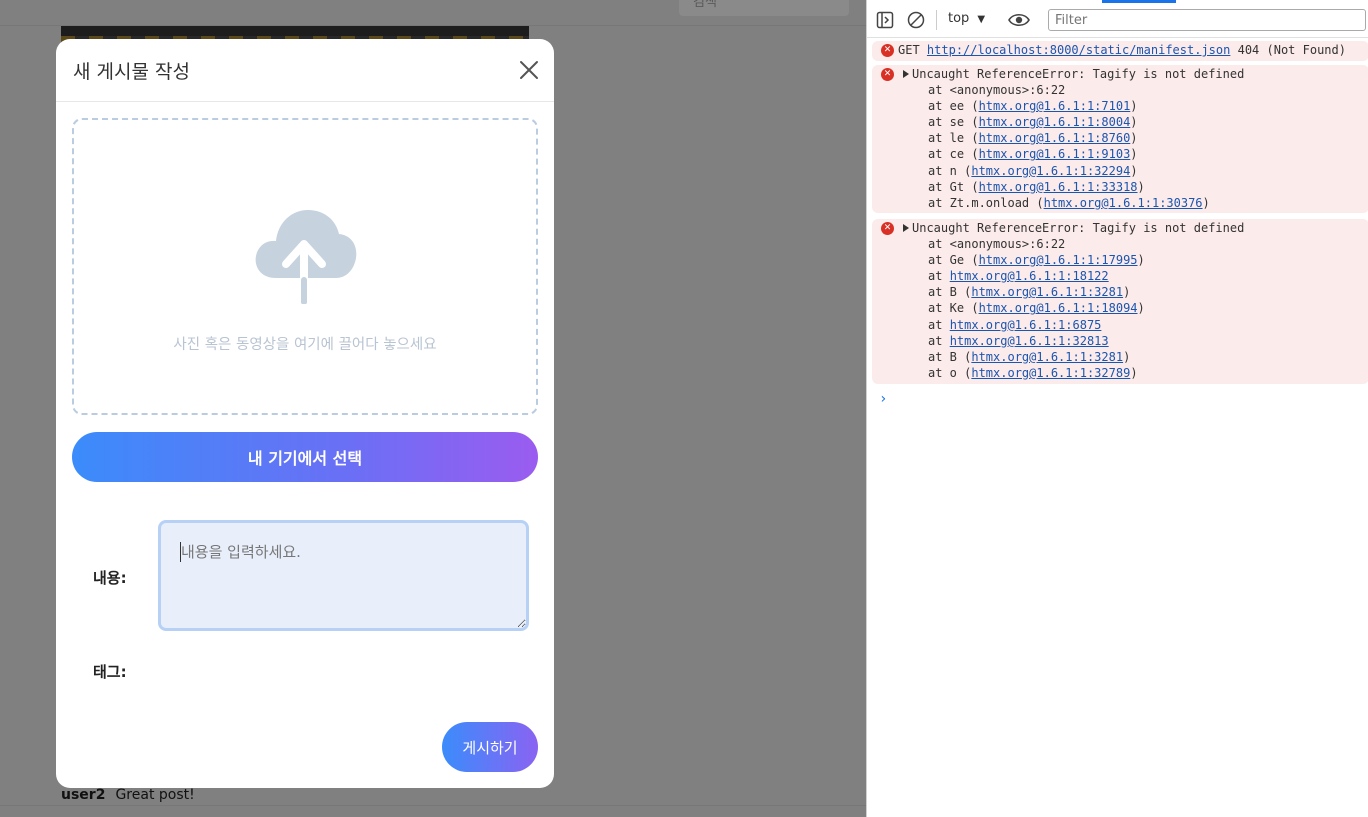  I want to click on source-link: htmx.org@1.6.1:1:32789, so click(1050, 373).